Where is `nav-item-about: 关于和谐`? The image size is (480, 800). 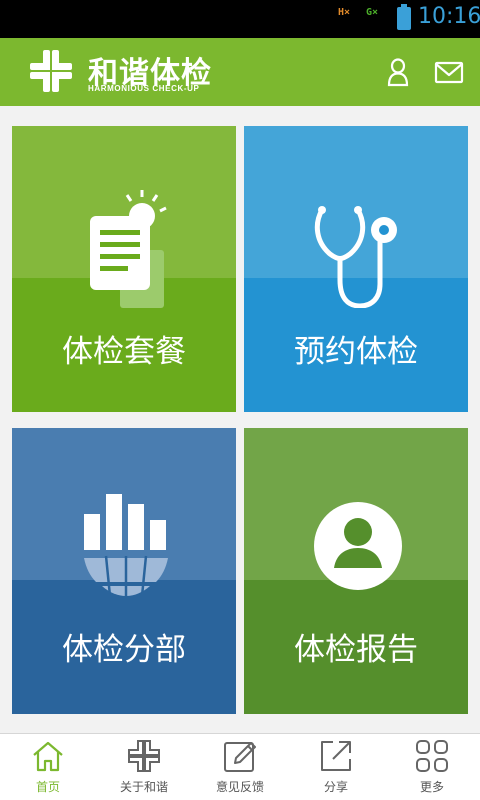 nav-item-about: 关于和谐 is located at coordinates (144, 767).